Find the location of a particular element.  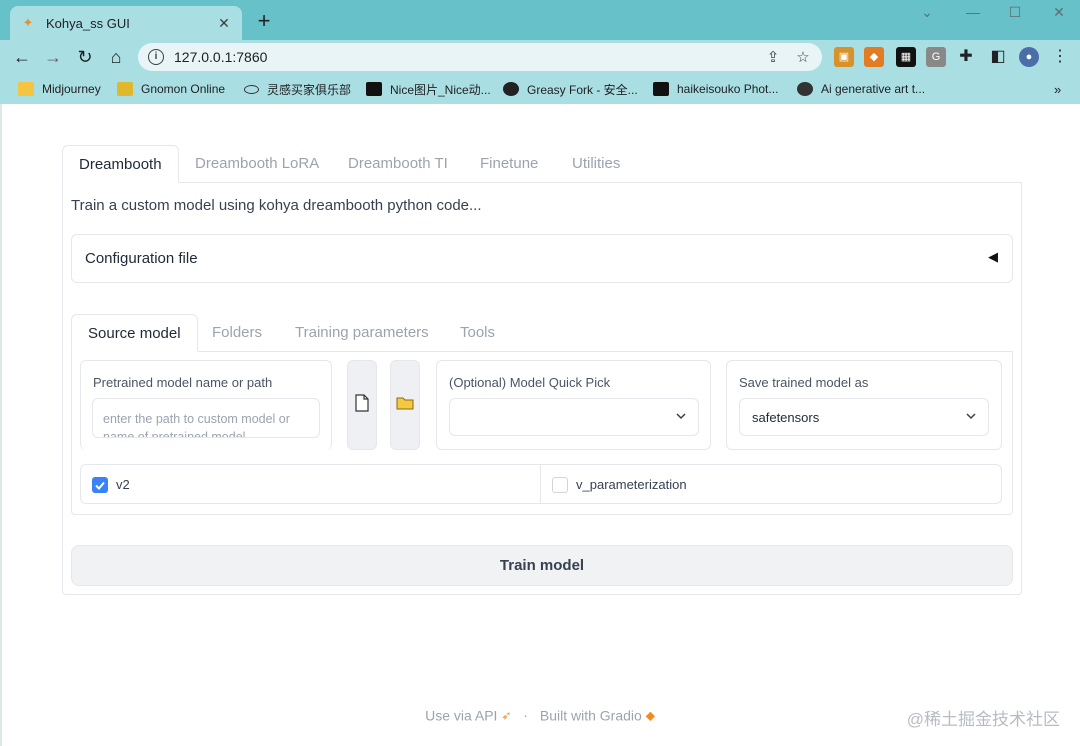

window-close-icon: ✕ is located at coordinates (1059, 12).